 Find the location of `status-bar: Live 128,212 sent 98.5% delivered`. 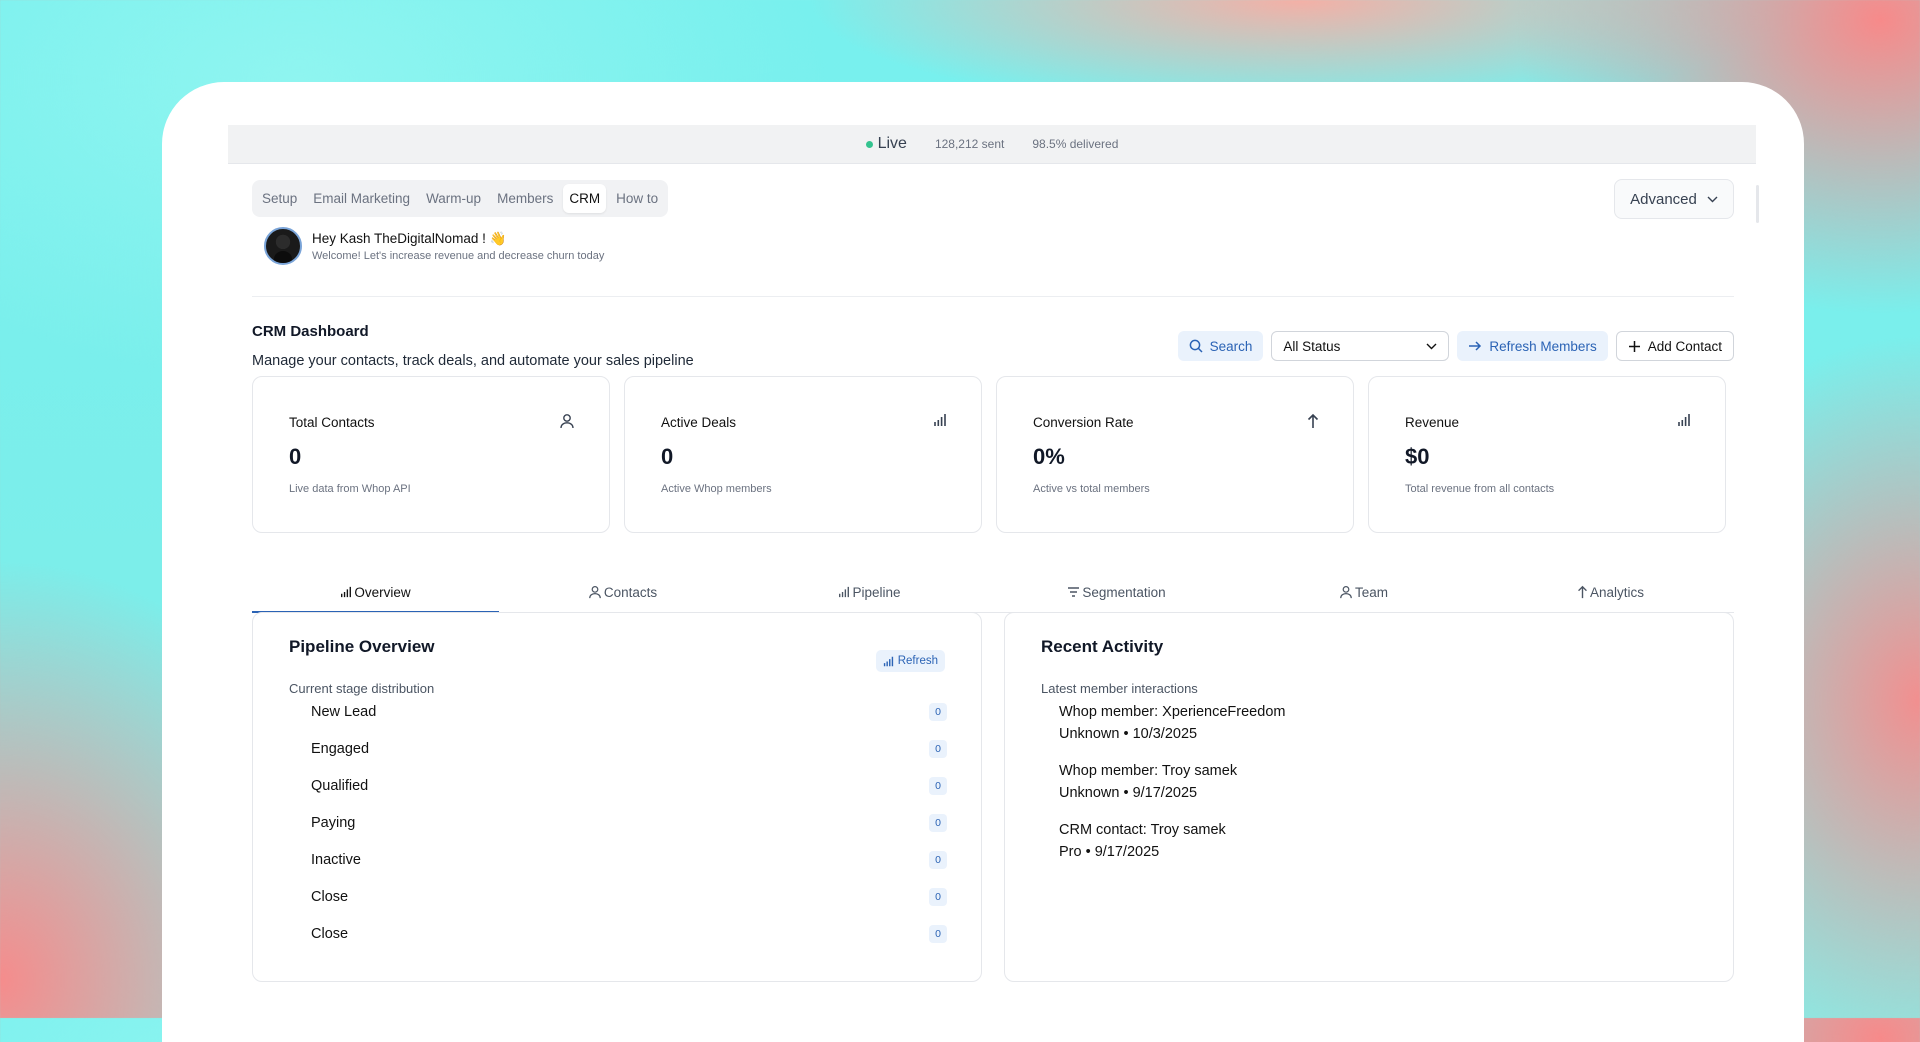

status-bar: Live 128,212 sent 98.5% delivered is located at coordinates (992, 144).